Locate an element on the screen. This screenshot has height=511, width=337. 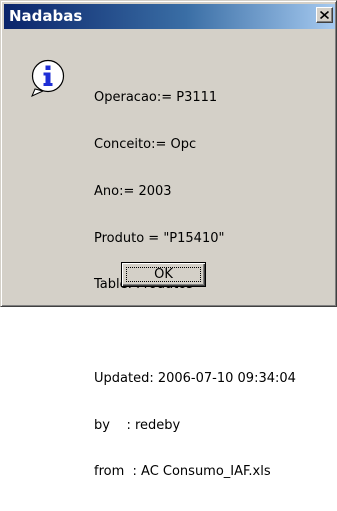
message-line: Produto = "P15410" is located at coordinates (159, 238).